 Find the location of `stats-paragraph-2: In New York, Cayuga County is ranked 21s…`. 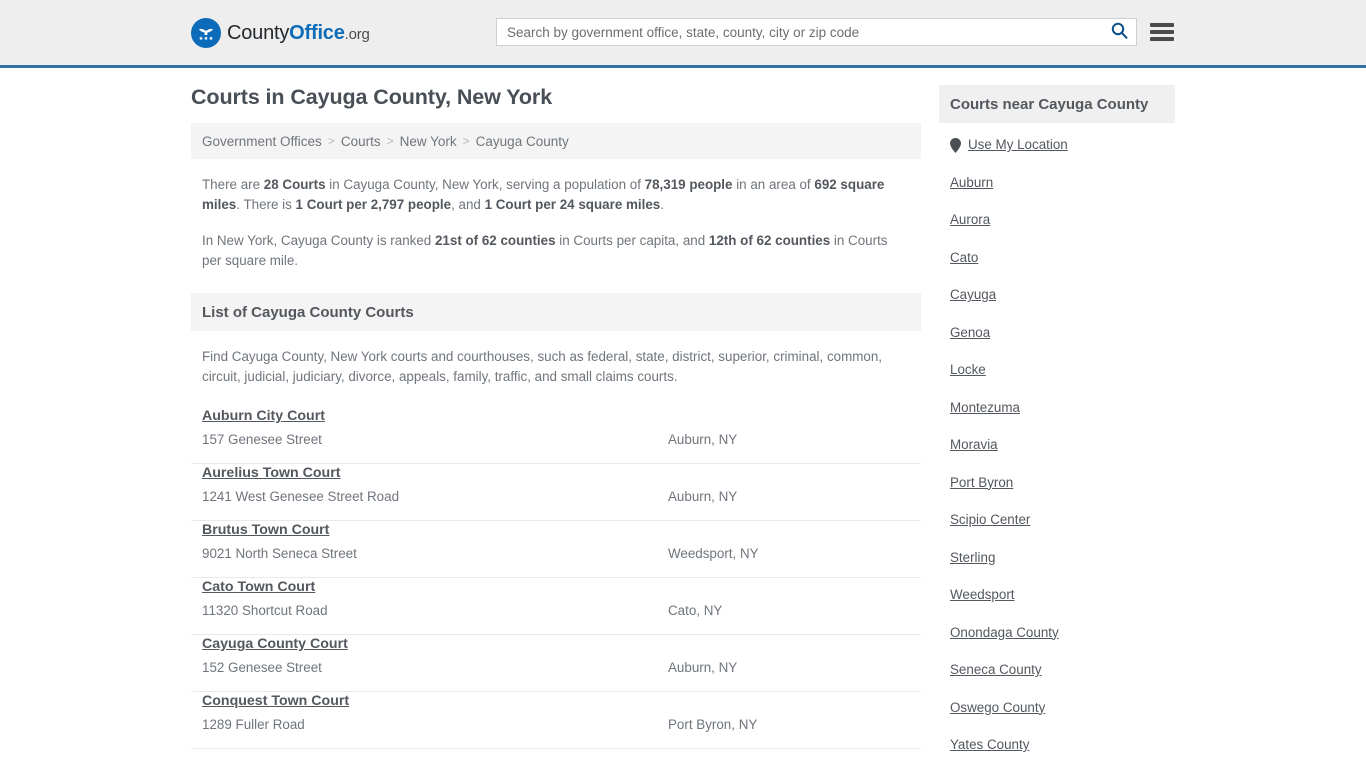

stats-paragraph-2: In New York, Cayuga County is ranked 21s… is located at coordinates (556, 251).